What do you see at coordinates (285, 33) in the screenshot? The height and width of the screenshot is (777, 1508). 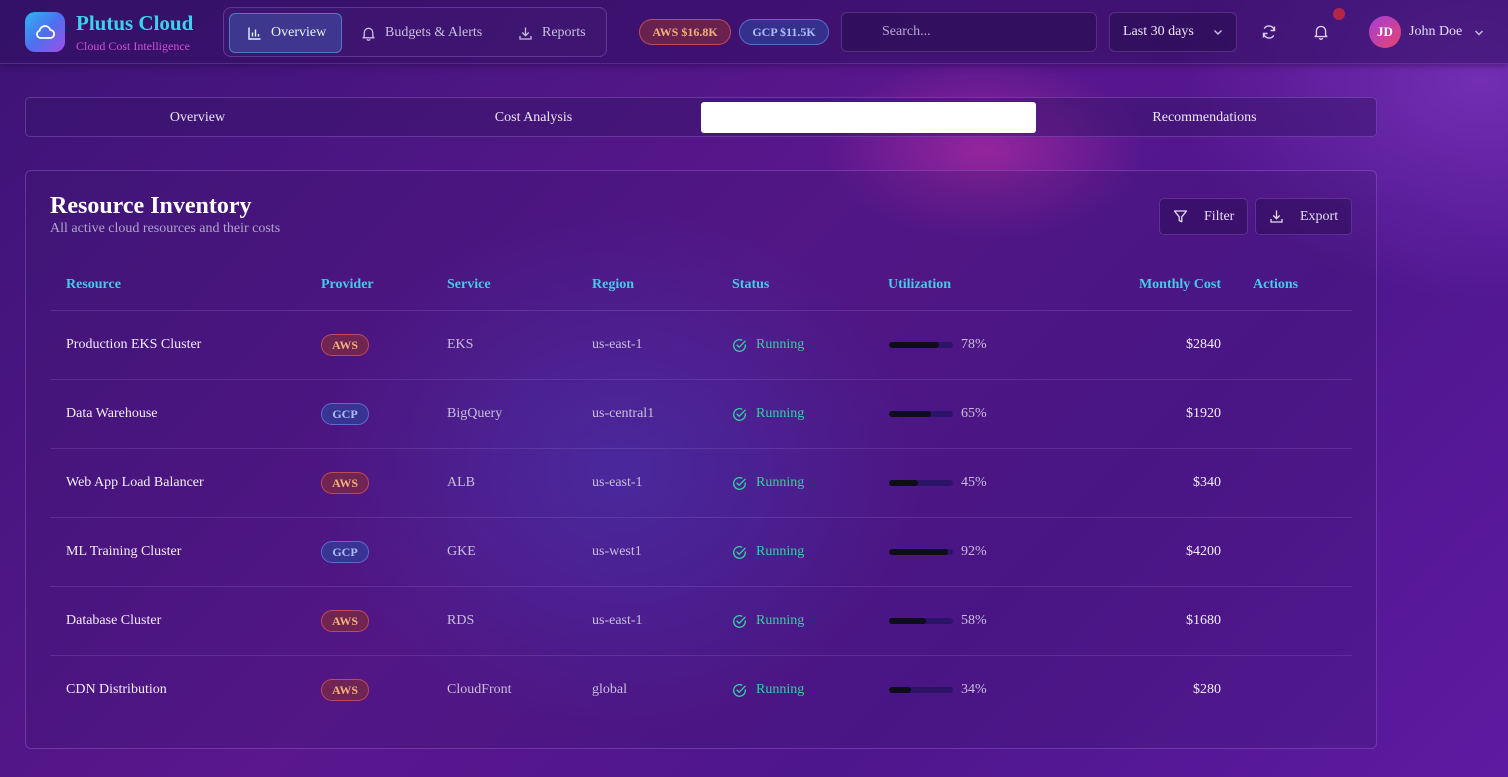 I see `nav-item-overview: Overview` at bounding box center [285, 33].